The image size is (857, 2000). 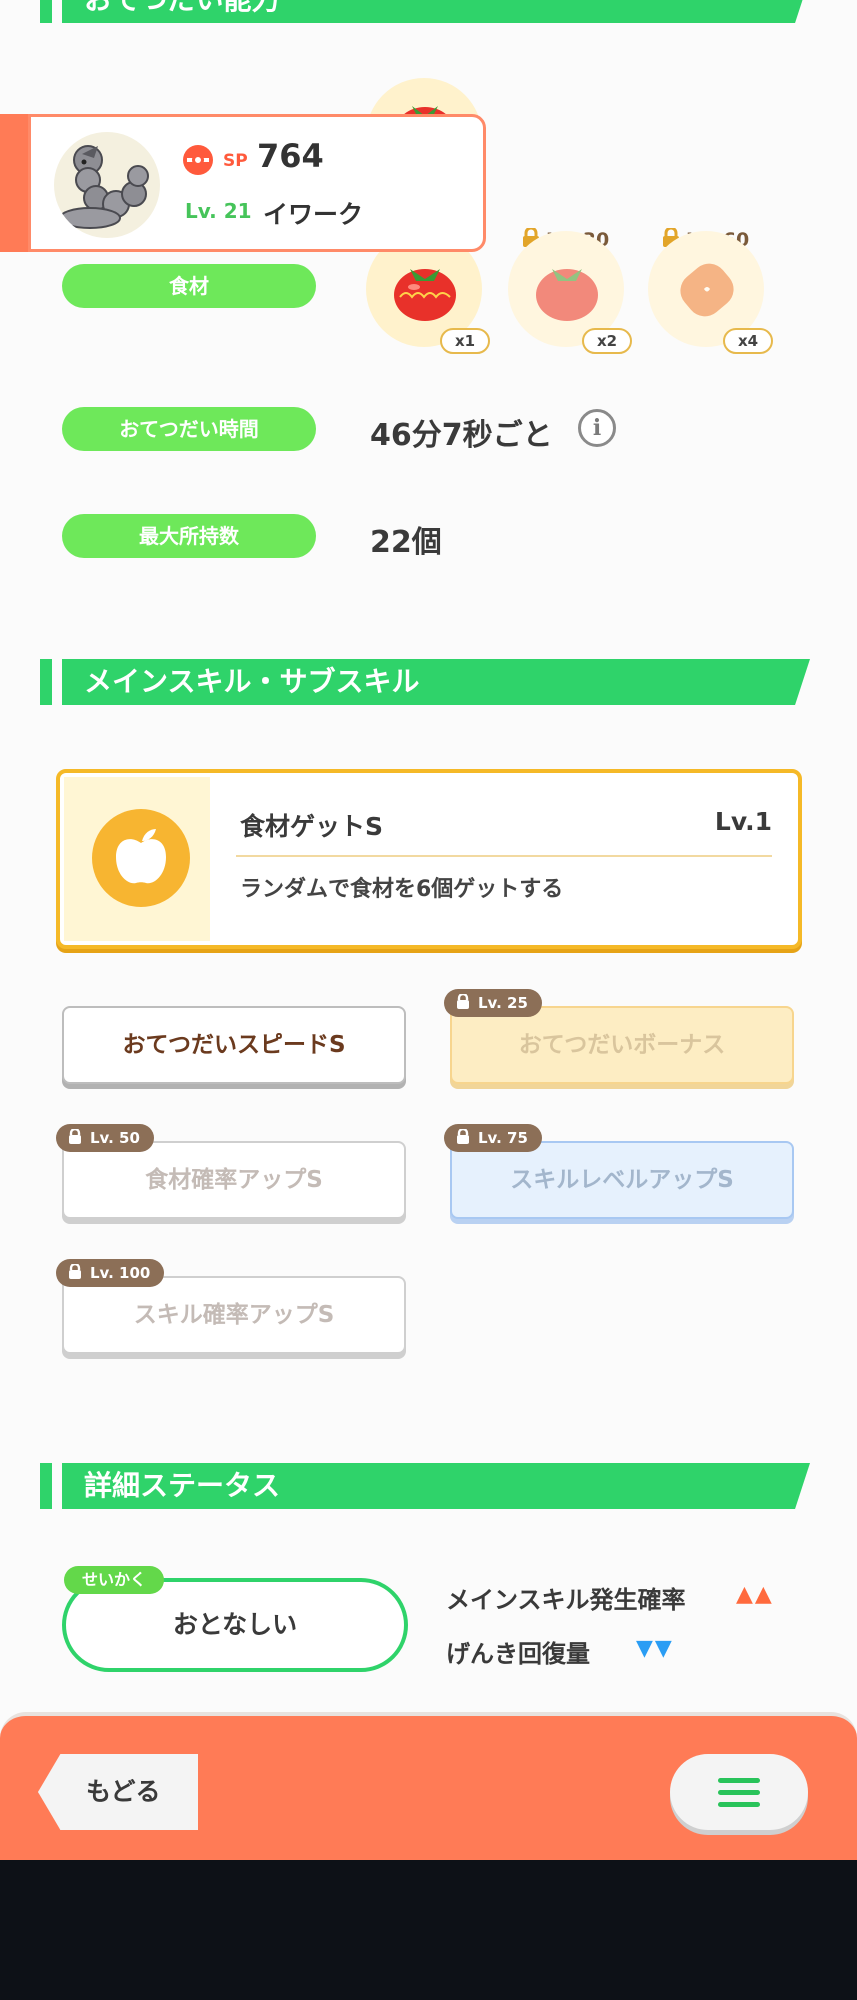 I want to click on pokeball-icon, so click(x=198, y=160).